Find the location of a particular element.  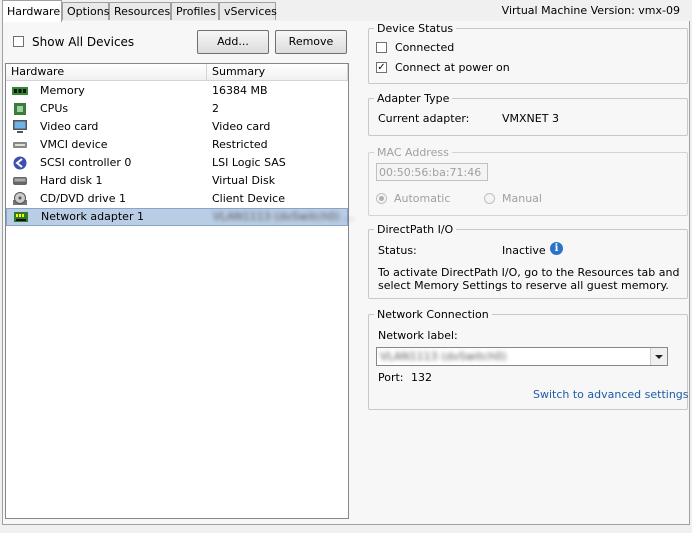

tab-vservices: vServices is located at coordinates (248, 11).